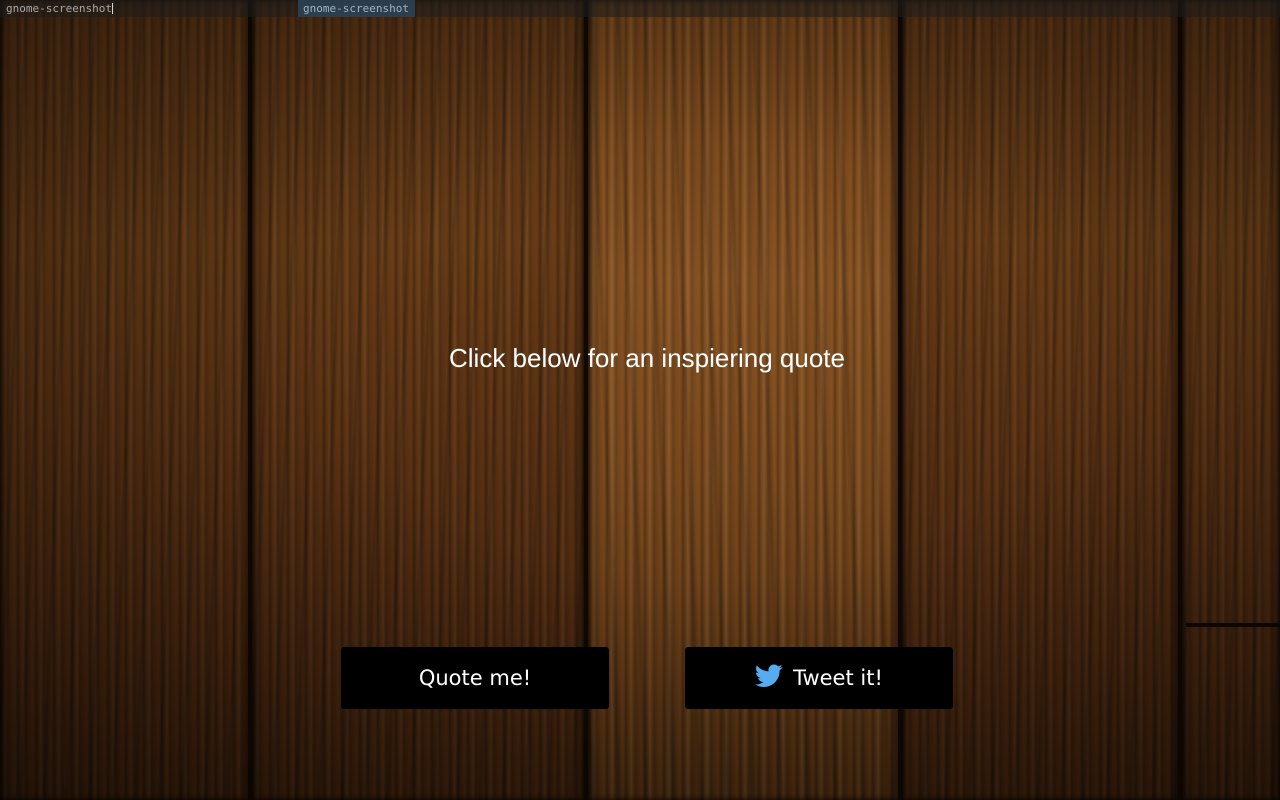 This screenshot has width=1280, height=800. I want to click on tweet-it-button: Tweet it!, so click(819, 678).